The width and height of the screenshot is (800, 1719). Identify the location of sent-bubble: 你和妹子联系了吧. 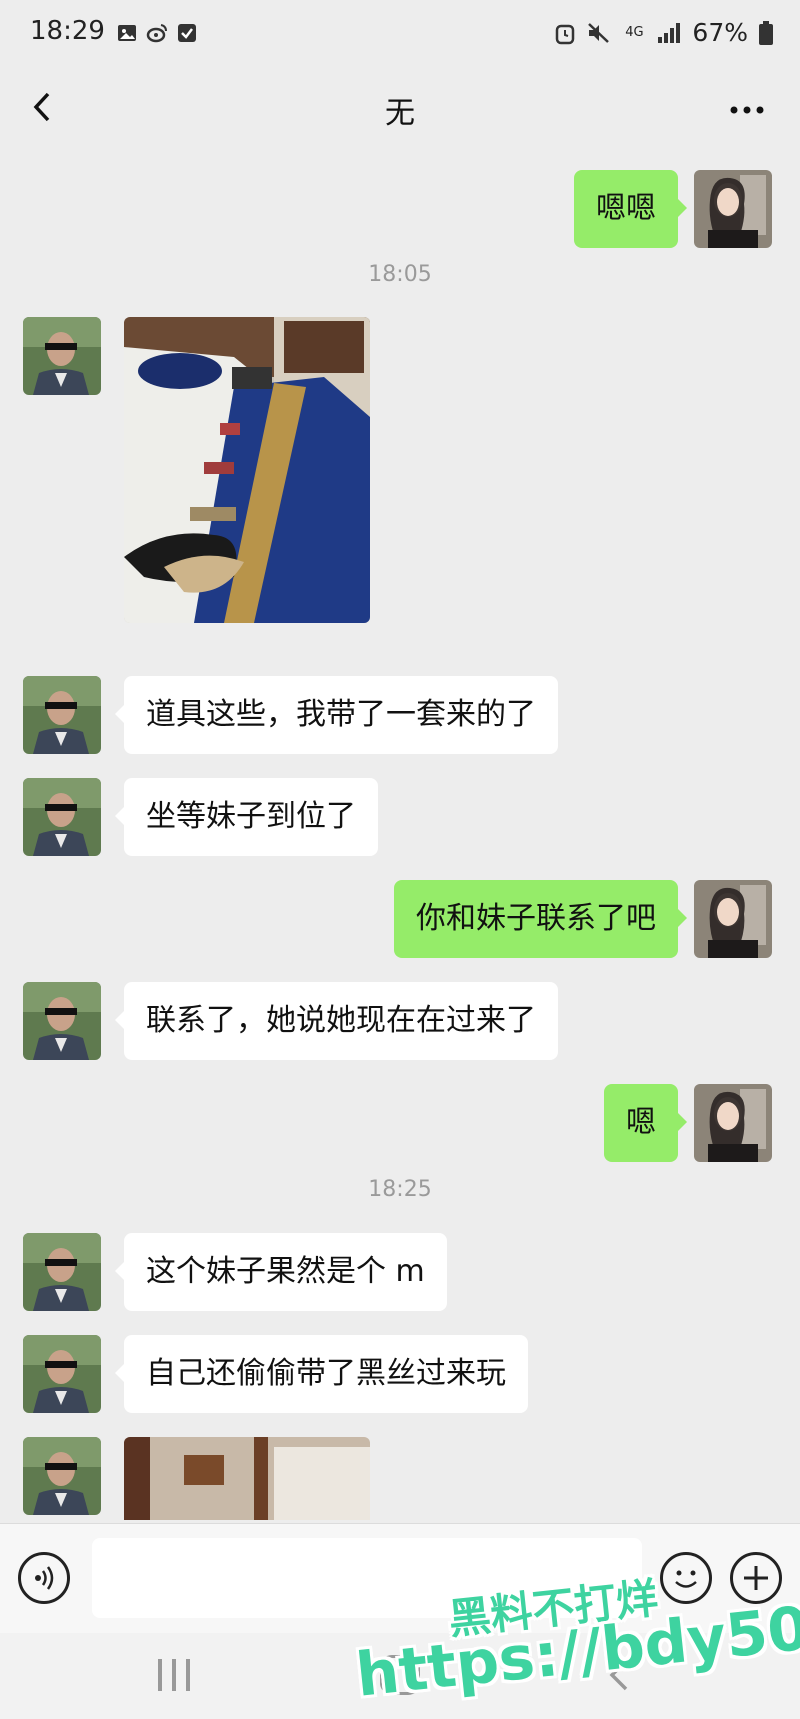
(540, 919).